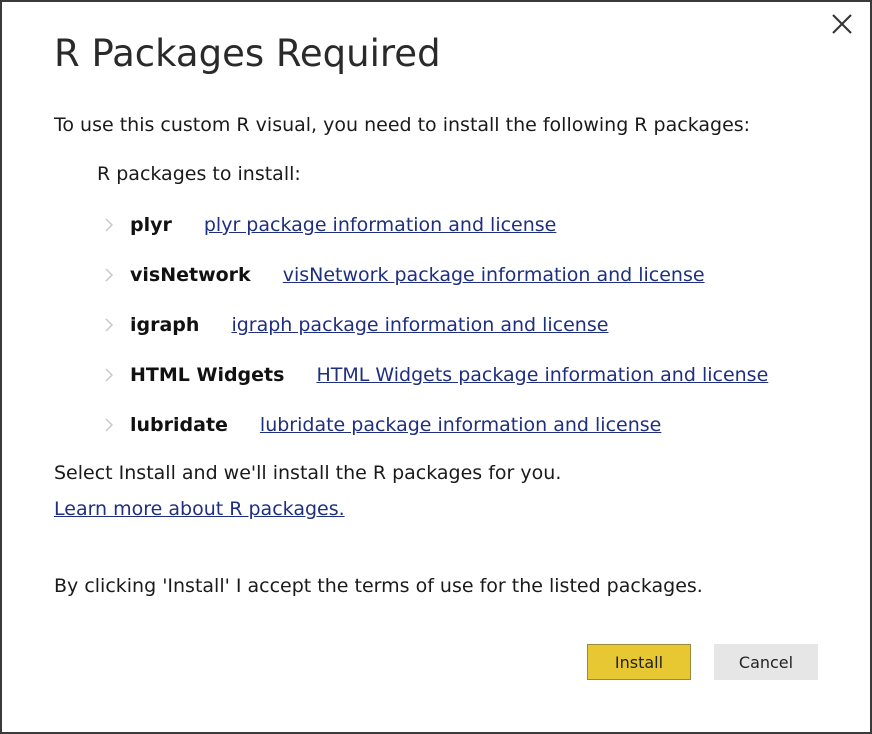 Image resolution: width=872 pixels, height=734 pixels. I want to click on package-name: igraph, so click(165, 325).